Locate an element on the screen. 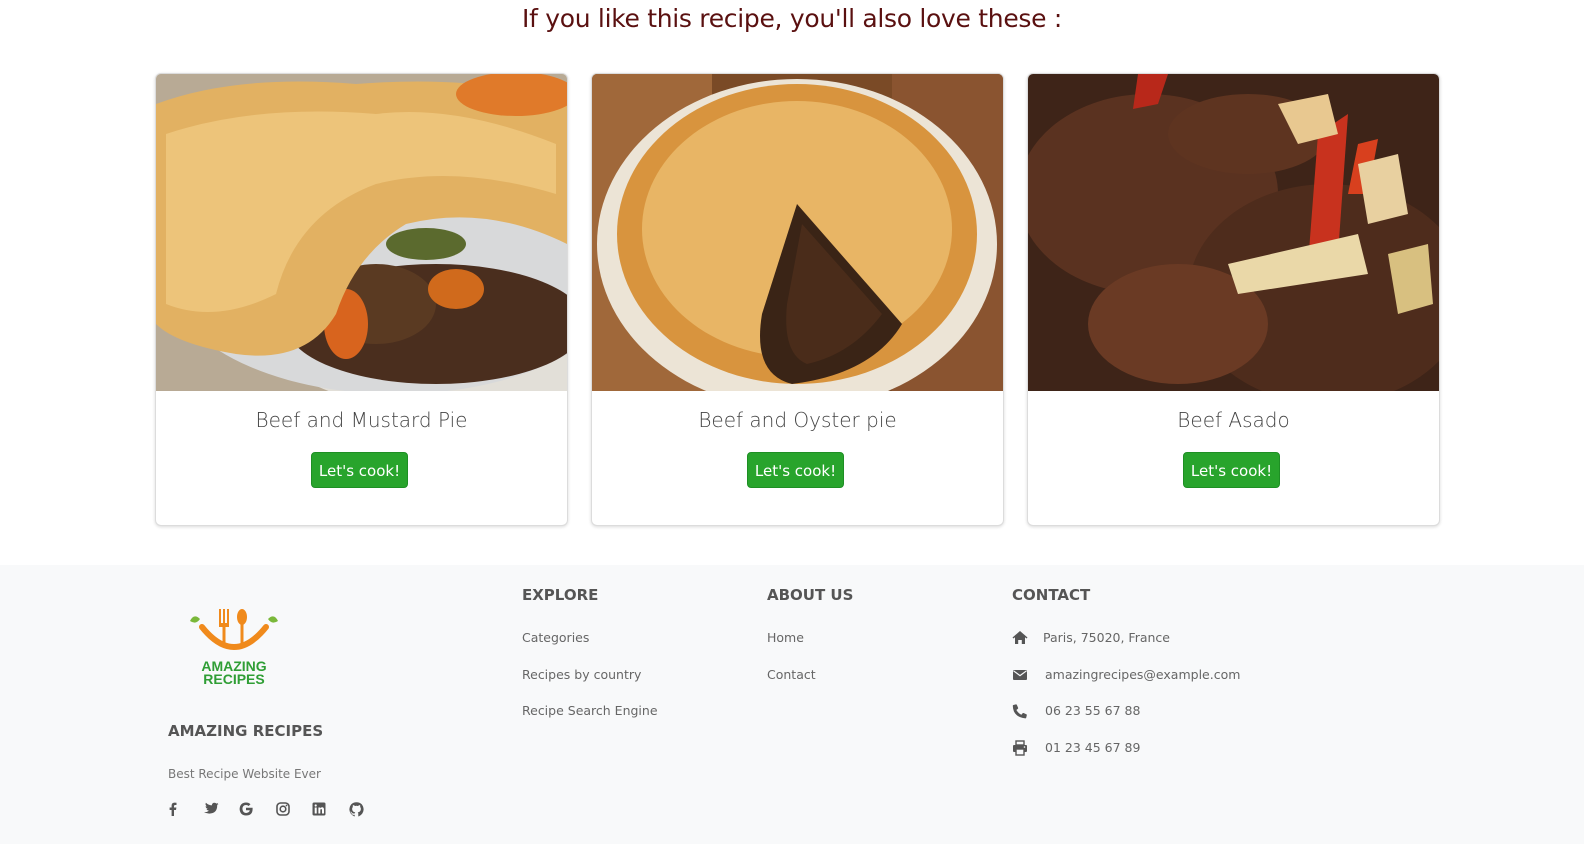 The height and width of the screenshot is (844, 1584). link-home: Home is located at coordinates (785, 637).